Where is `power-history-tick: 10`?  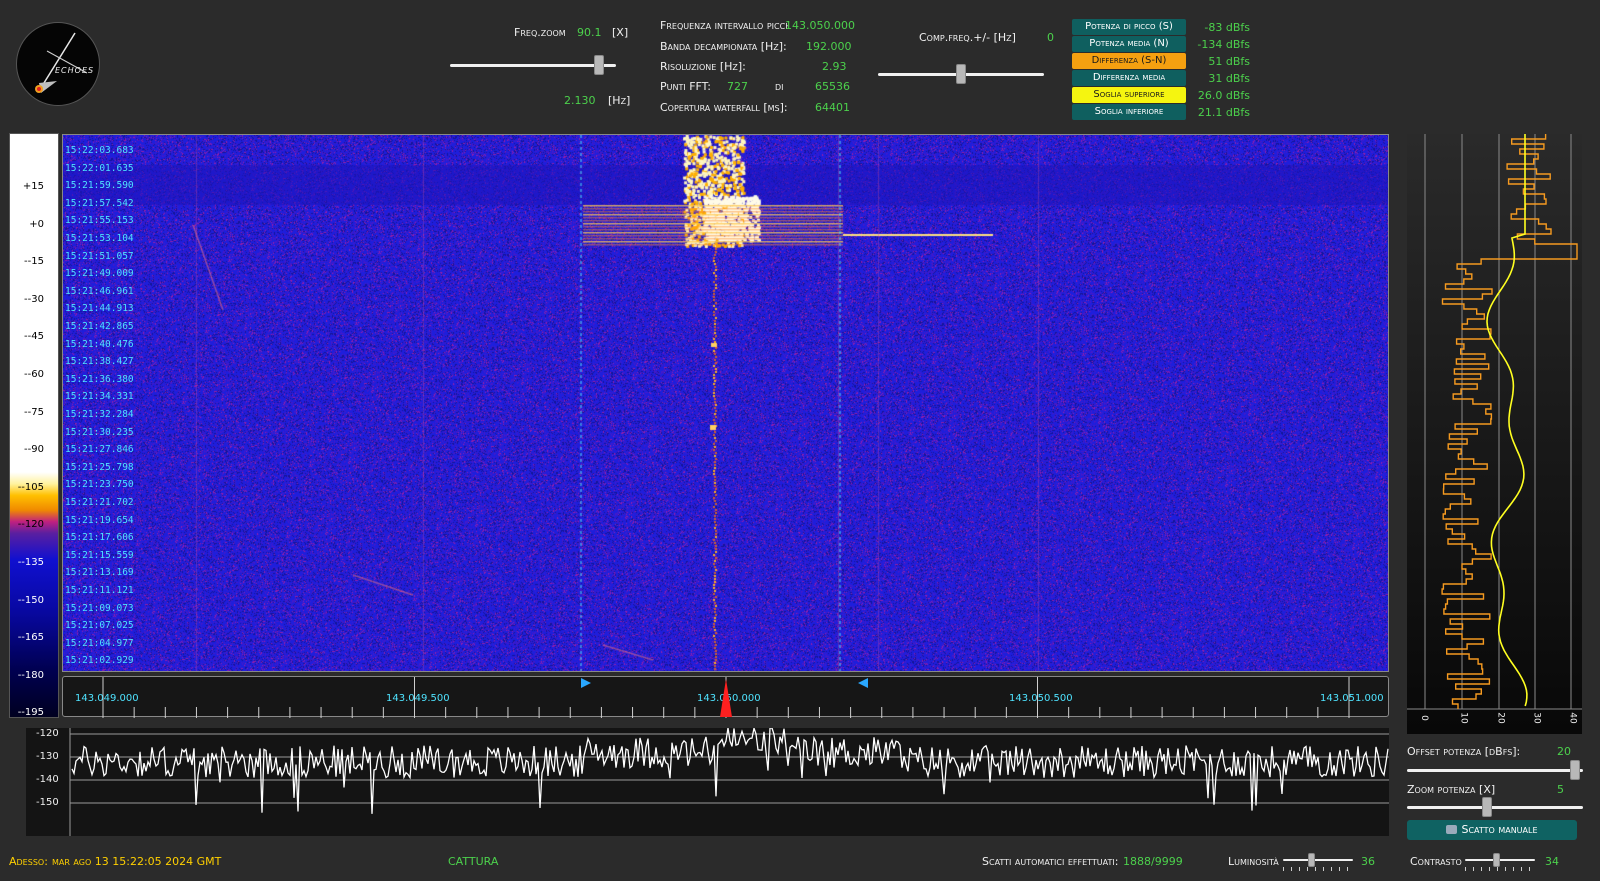 power-history-tick: 10 is located at coordinates (1463, 718).